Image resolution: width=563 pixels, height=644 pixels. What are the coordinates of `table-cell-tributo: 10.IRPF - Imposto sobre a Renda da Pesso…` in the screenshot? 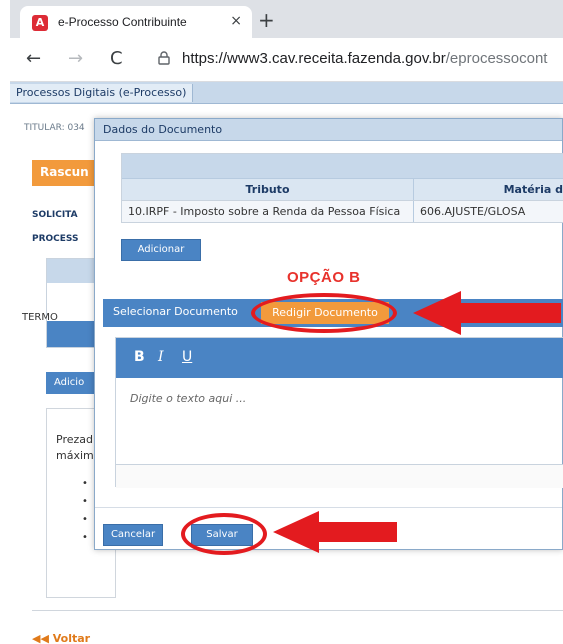 It's located at (268, 211).